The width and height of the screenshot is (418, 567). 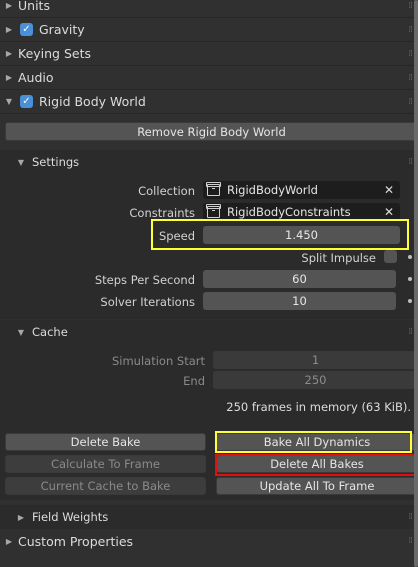 I want to click on panel-audio: ▶ Audio ⁞⁞, so click(x=209, y=78).